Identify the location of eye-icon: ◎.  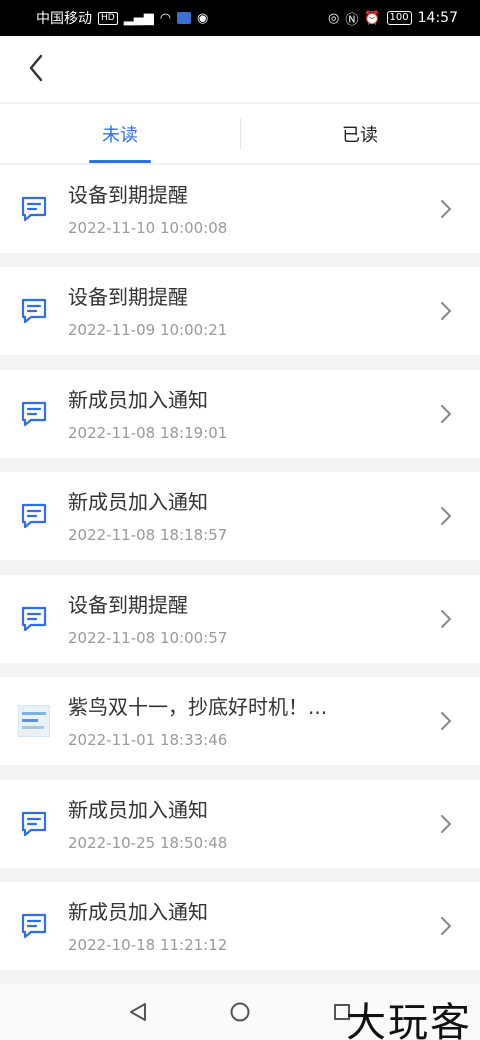
(334, 18).